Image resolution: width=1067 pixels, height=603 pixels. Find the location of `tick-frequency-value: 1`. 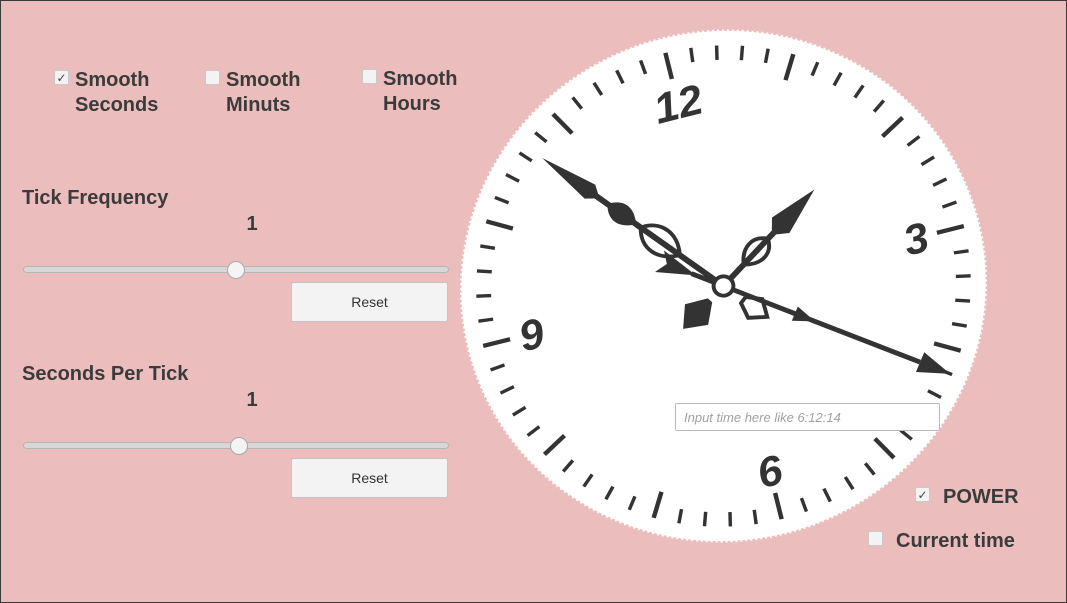

tick-frequency-value: 1 is located at coordinates (252, 224).